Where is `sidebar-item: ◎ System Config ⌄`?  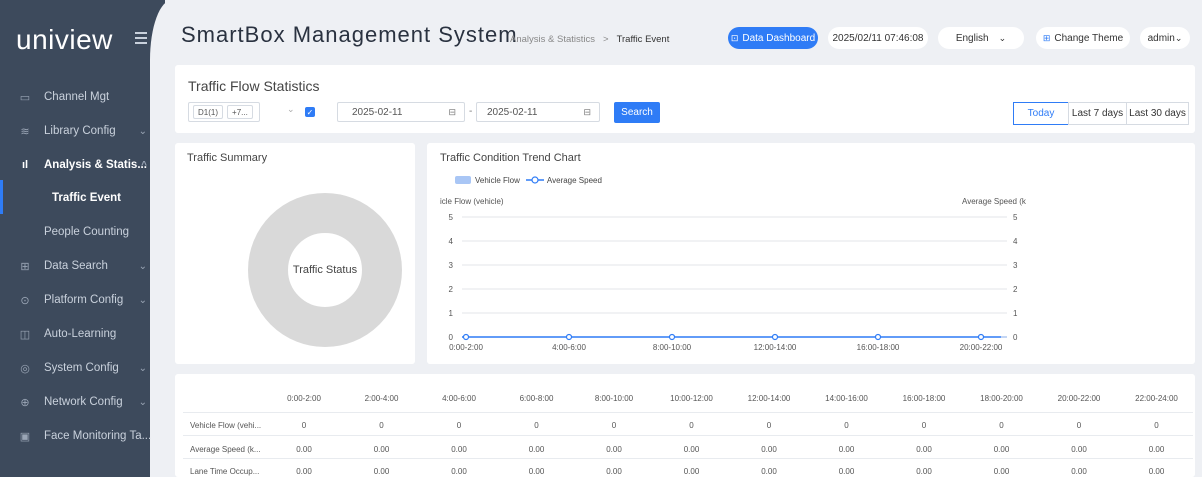
sidebar-item: ◎ System Config ⌄ is located at coordinates (82, 368).